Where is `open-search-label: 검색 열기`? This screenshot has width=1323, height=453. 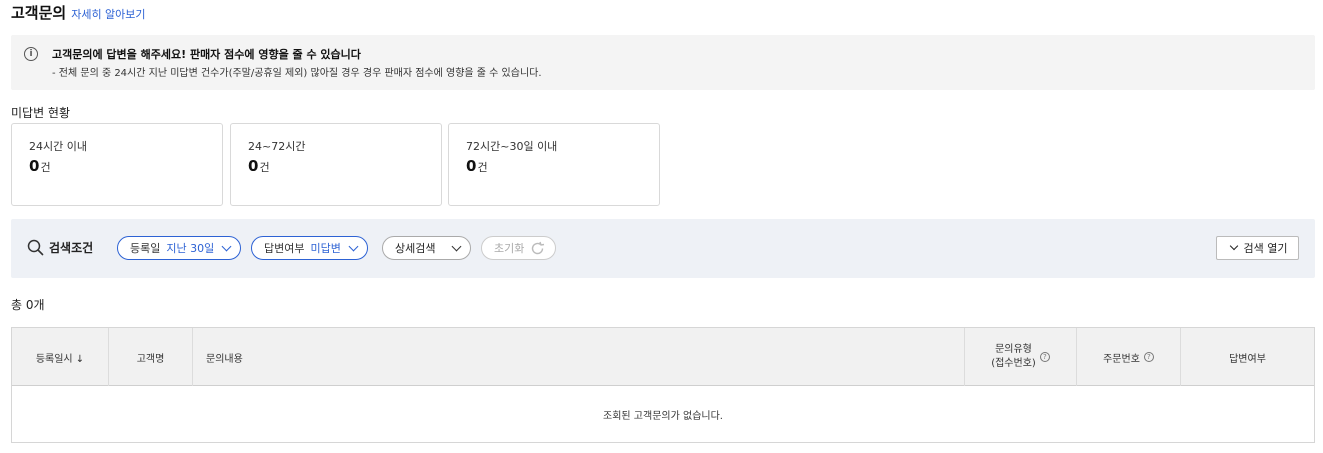 open-search-label: 검색 열기 is located at coordinates (1265, 248).